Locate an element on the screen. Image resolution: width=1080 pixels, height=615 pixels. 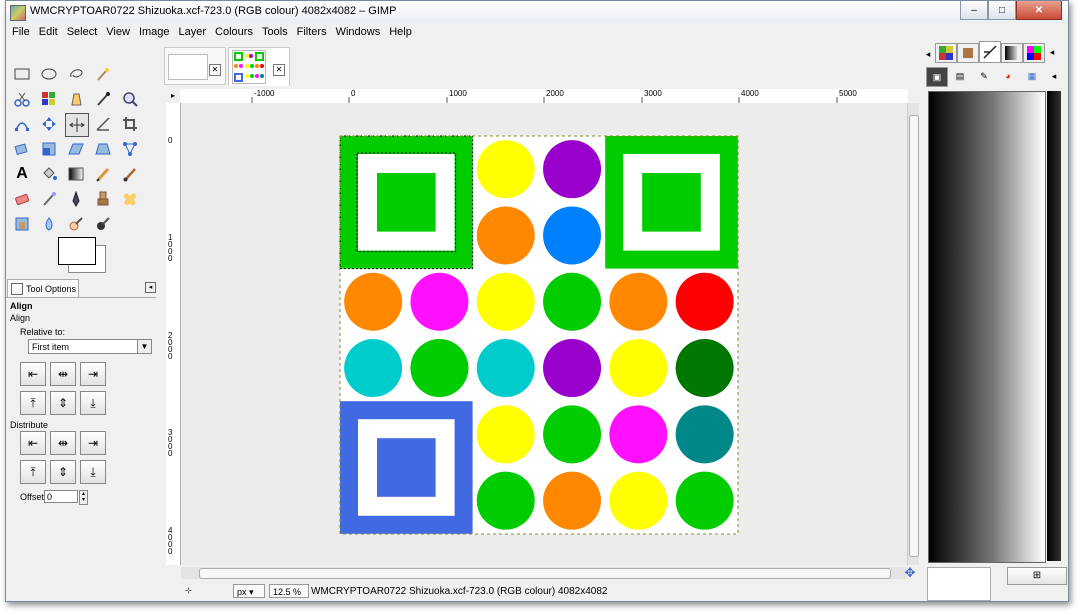
foreground-select-icon is located at coordinates (76, 99).